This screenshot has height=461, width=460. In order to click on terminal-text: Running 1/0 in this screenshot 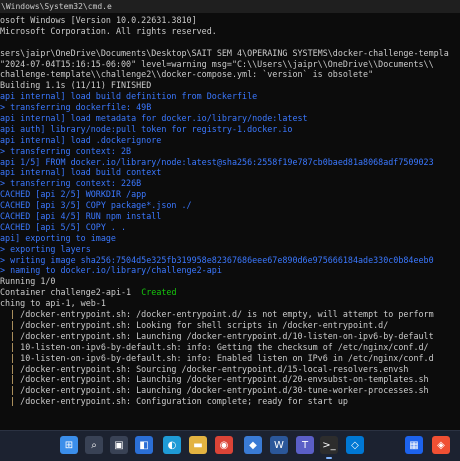, I will do `click(28, 281)`.